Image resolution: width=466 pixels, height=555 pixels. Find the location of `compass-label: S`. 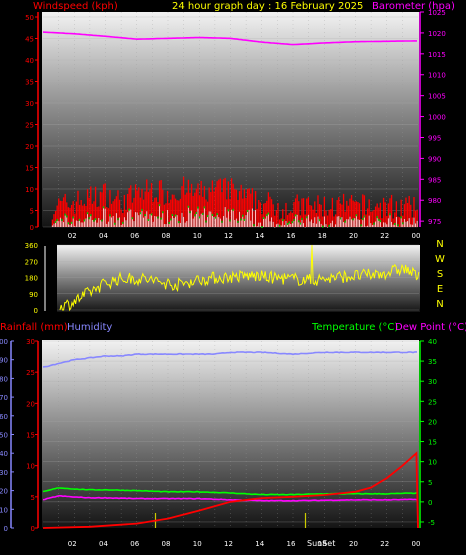

compass-label: S is located at coordinates (440, 274).